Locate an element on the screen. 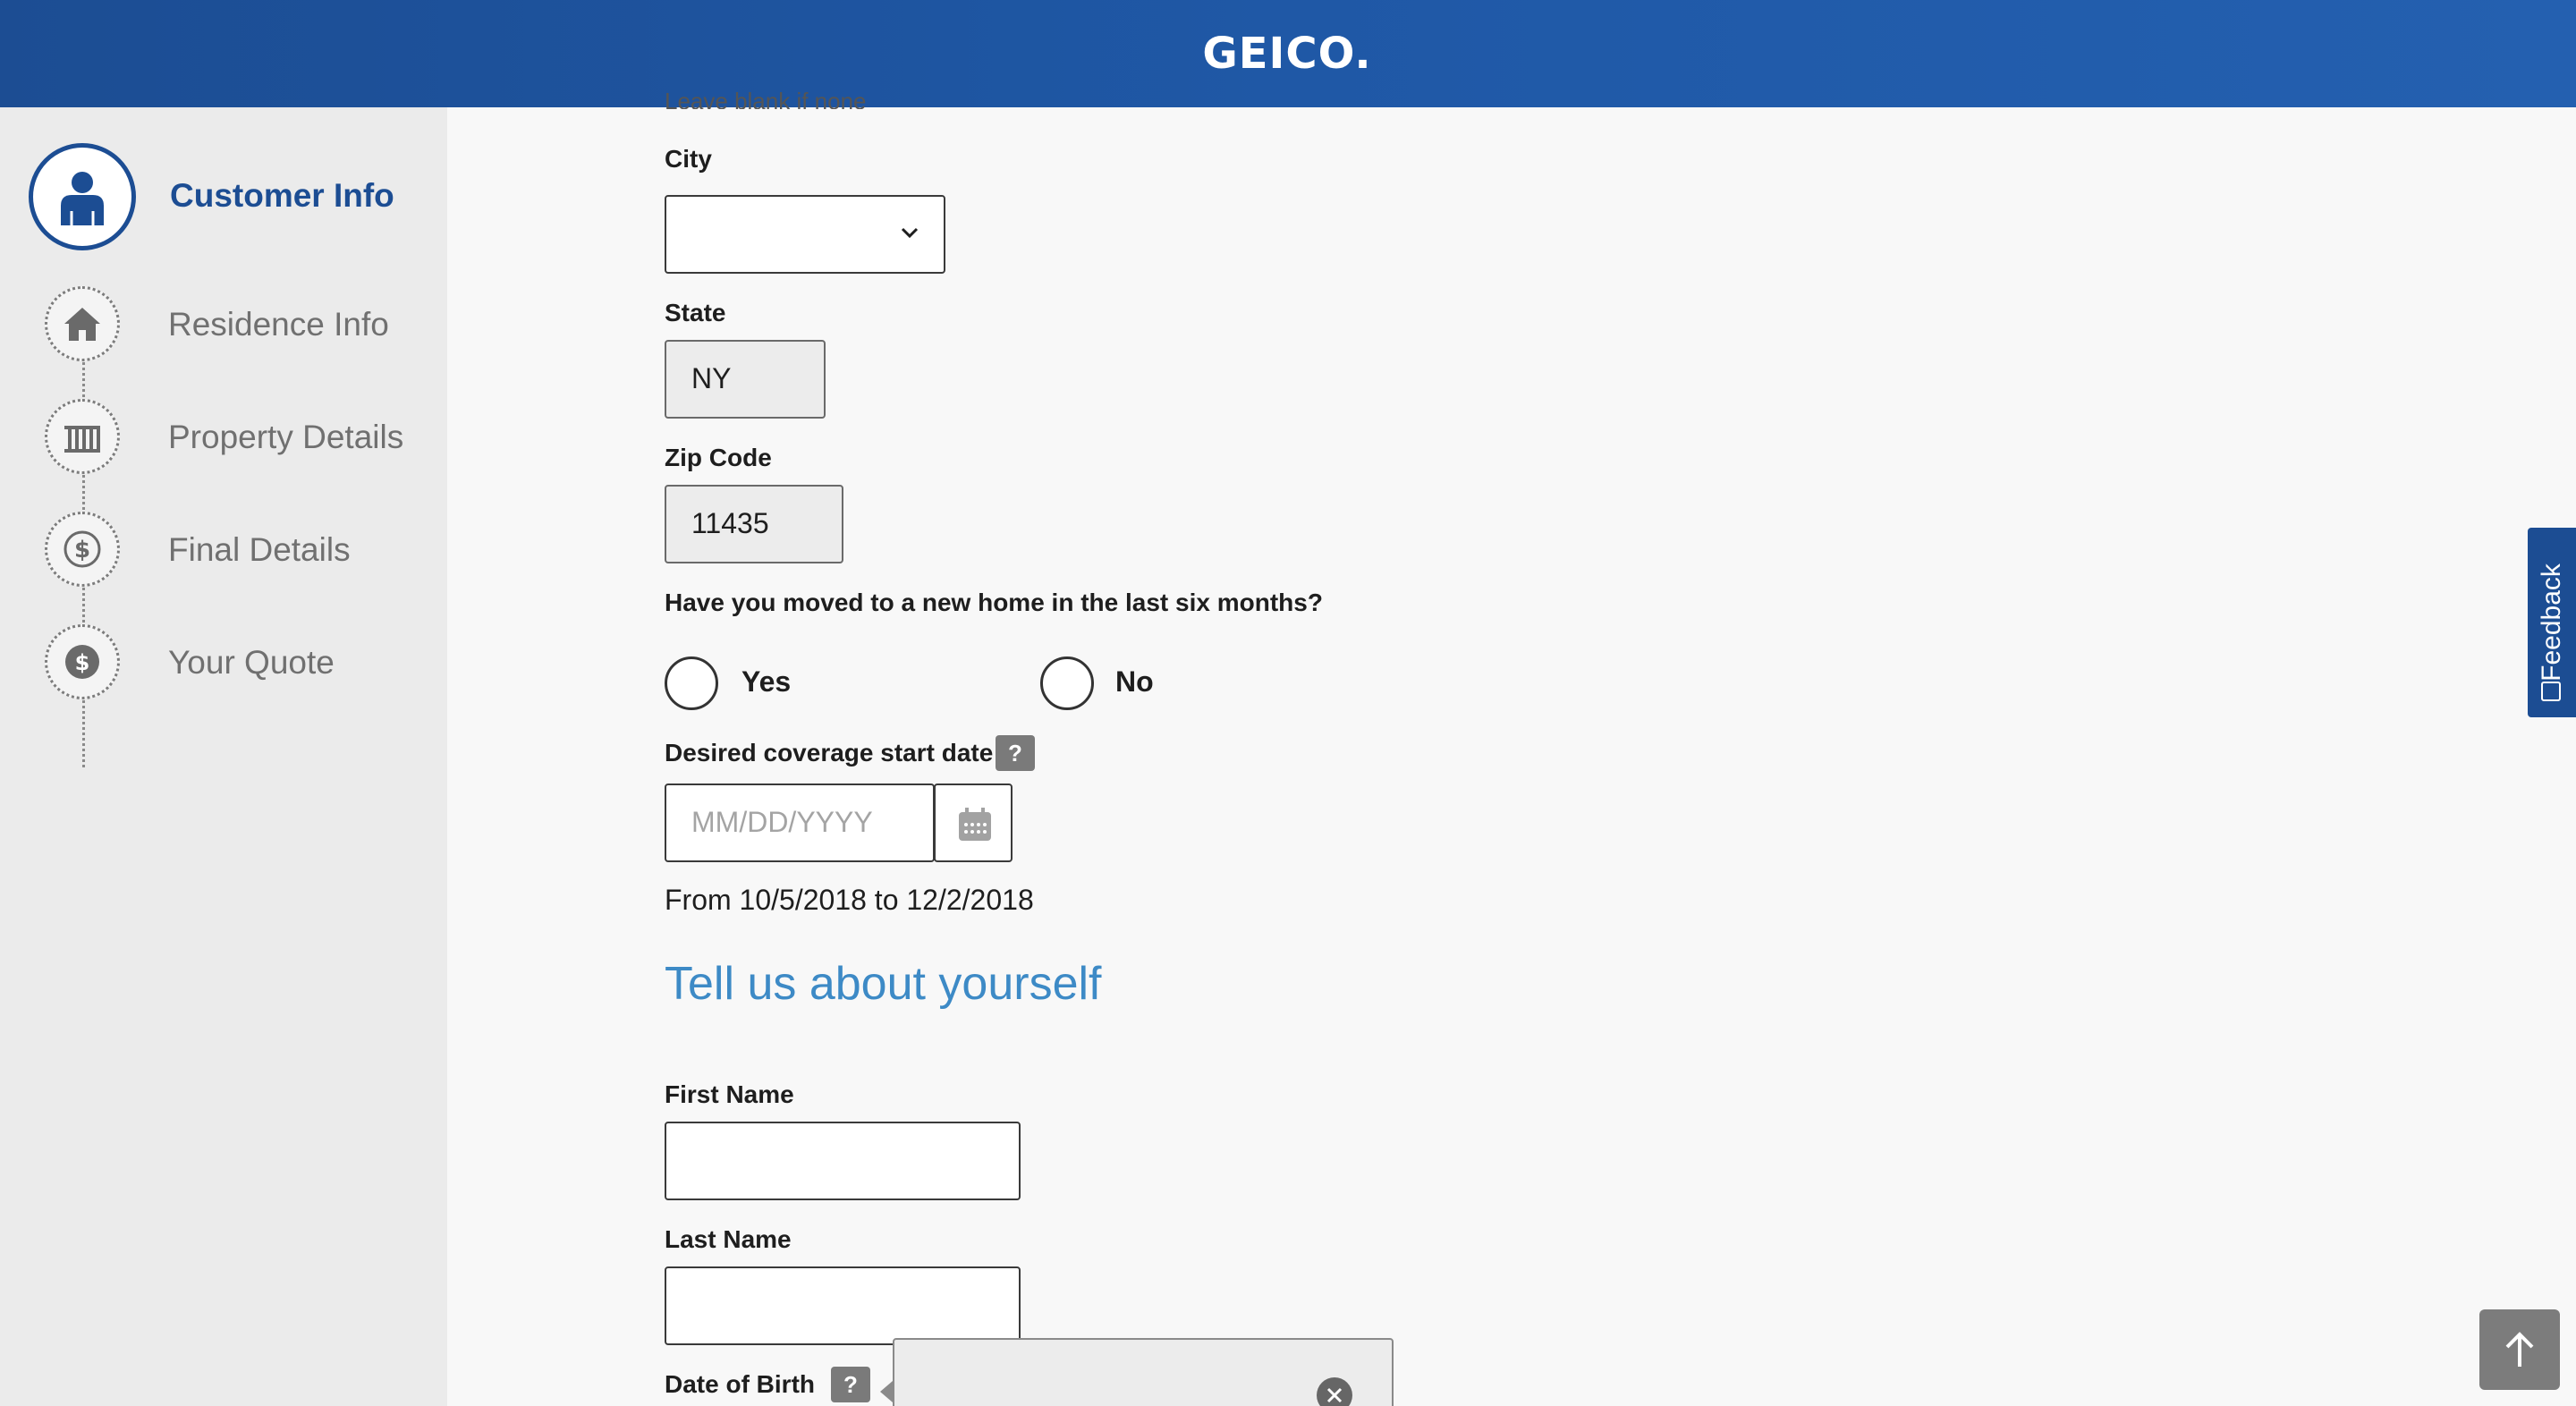 The height and width of the screenshot is (1406, 2576). calendar-button is located at coordinates (973, 823).